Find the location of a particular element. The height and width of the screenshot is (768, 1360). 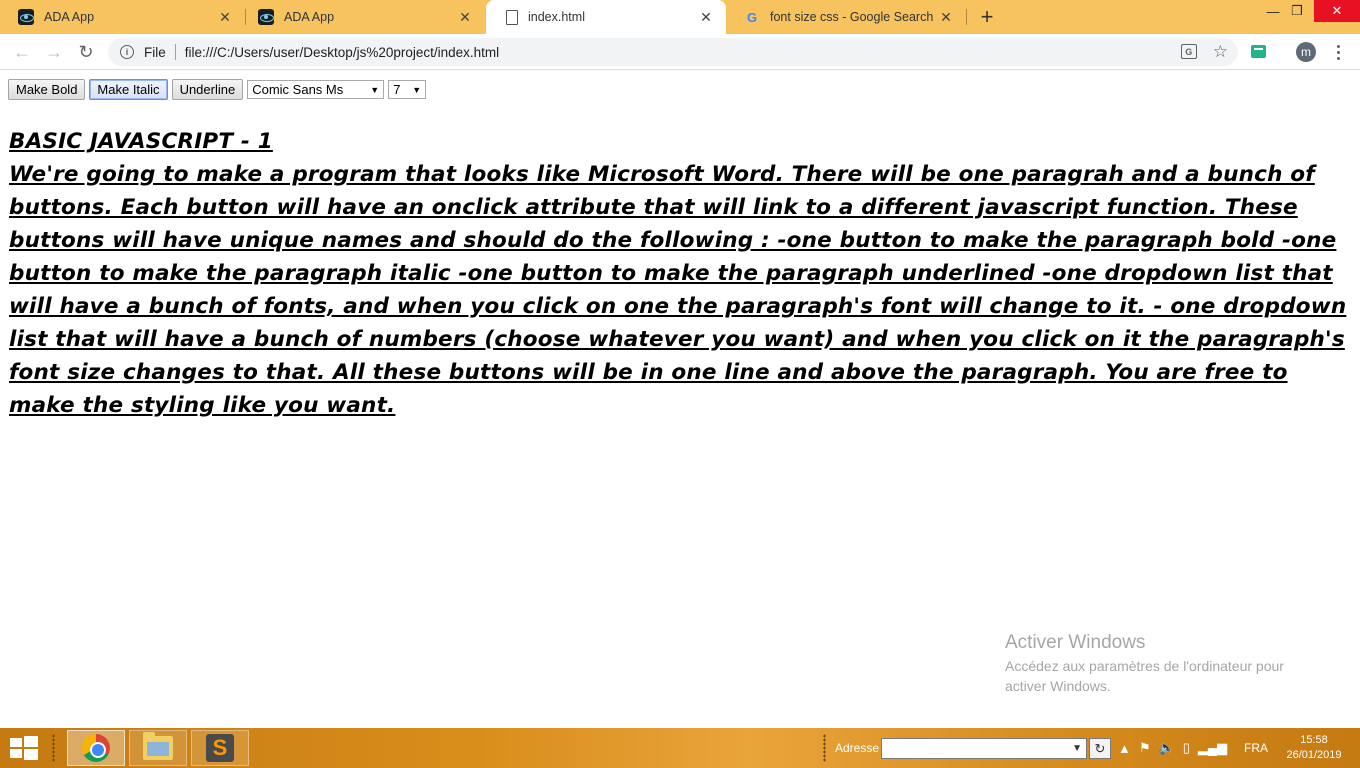

font-size-select: 7 ▼ is located at coordinates (407, 89).